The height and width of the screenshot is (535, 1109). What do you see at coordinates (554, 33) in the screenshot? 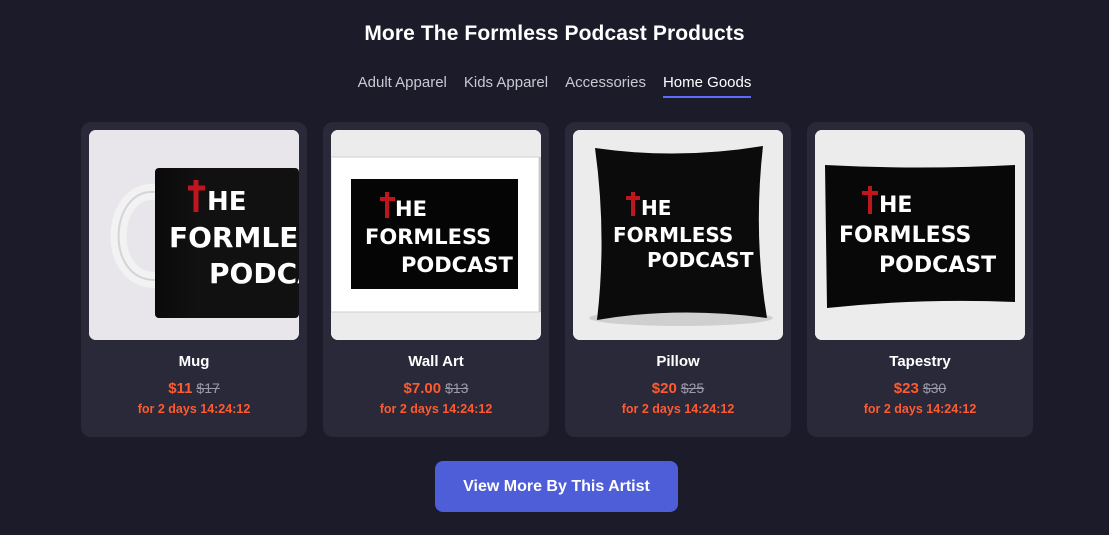
I see `section-title: More The Formless Podcast Products` at bounding box center [554, 33].